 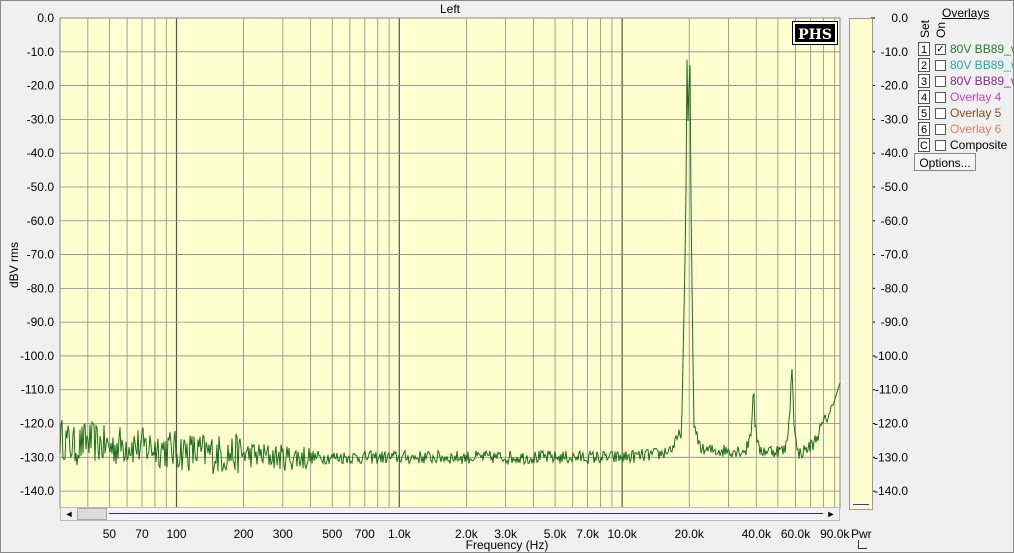 I want to click on x-tick-label: 700, so click(x=365, y=534).